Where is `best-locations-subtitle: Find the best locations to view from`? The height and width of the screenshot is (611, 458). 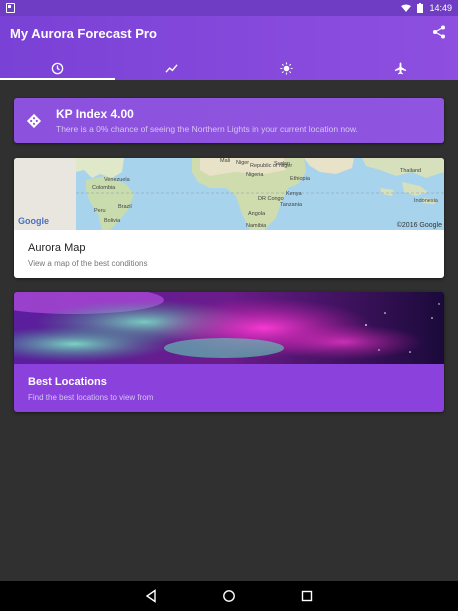 best-locations-subtitle: Find the best locations to view from is located at coordinates (91, 397).